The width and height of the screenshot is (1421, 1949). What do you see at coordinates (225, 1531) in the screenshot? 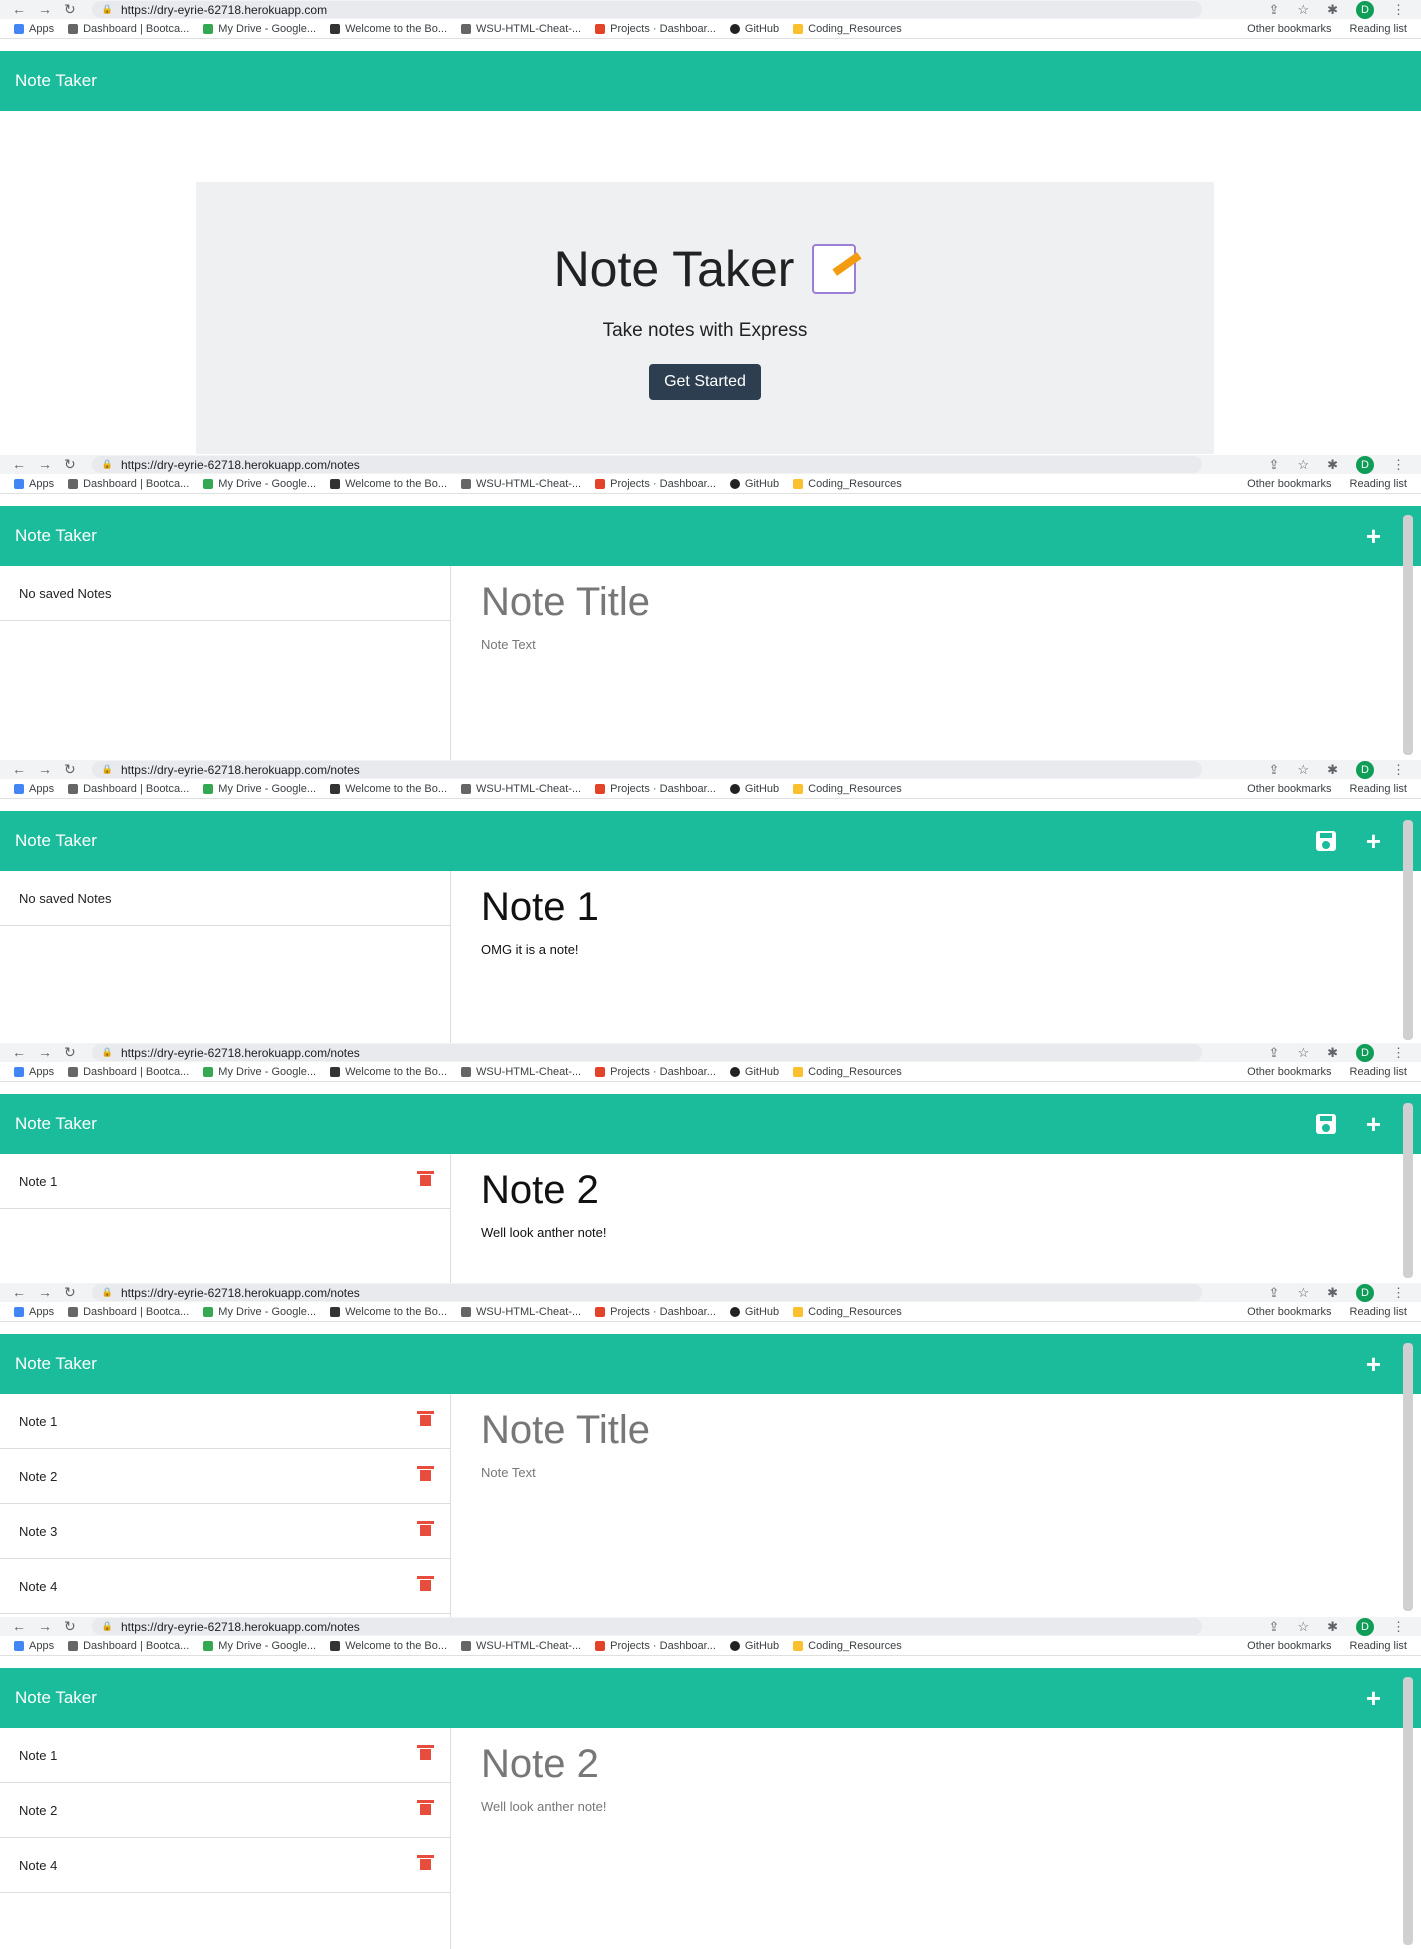
I see `list-item: Note 3` at bounding box center [225, 1531].